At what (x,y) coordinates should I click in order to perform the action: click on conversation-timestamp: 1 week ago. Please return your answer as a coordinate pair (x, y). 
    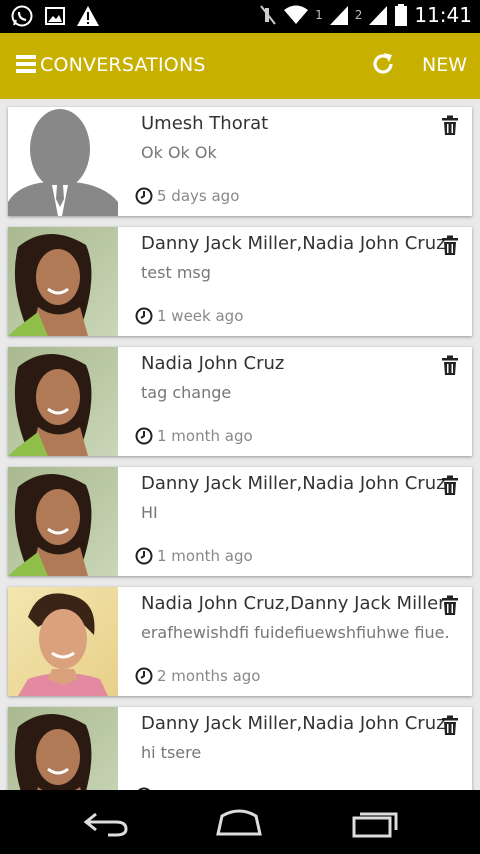
    Looking at the image, I should click on (189, 316).